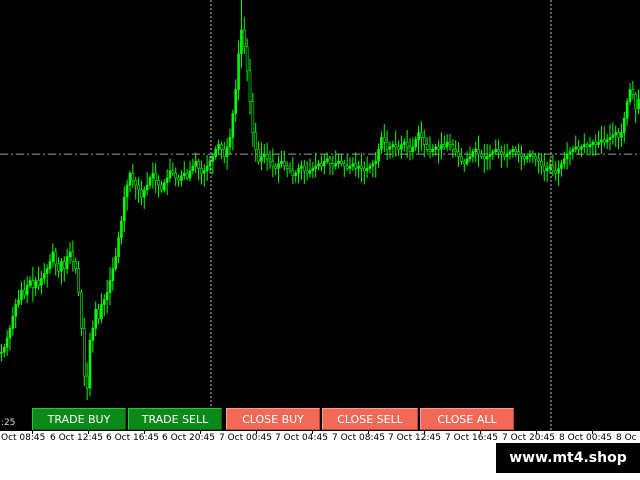  Describe the element at coordinates (79, 419) in the screenshot. I see `trade-buy-button: TRADE BUY` at that location.